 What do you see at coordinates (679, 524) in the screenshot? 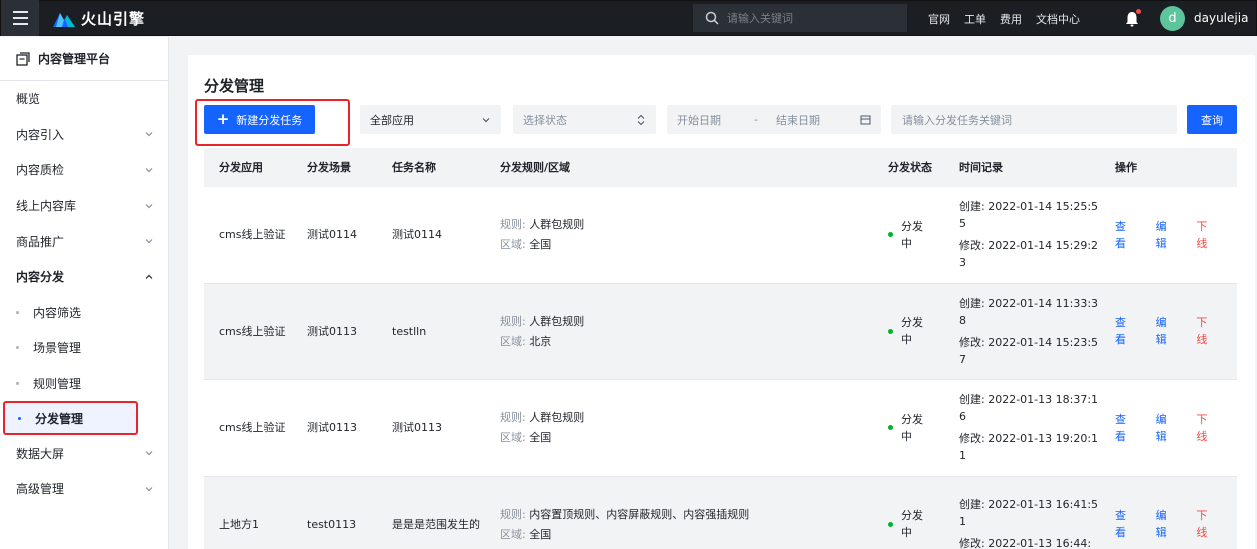
I see `cell-rule: 规则: 内容置顶规则、内容屏蔽规则、内容强插规则 区域: 全国` at bounding box center [679, 524].